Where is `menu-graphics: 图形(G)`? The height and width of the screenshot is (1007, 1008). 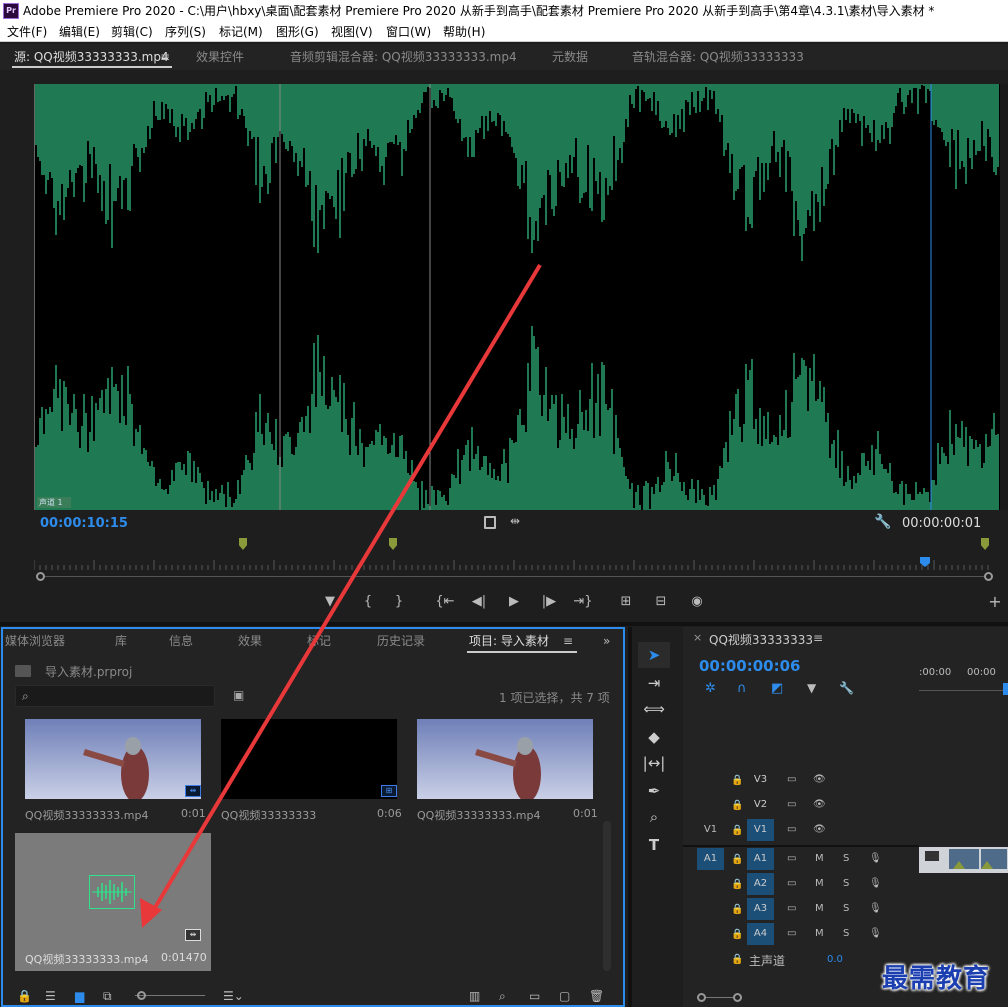
menu-graphics: 图形(G) is located at coordinates (297, 32).